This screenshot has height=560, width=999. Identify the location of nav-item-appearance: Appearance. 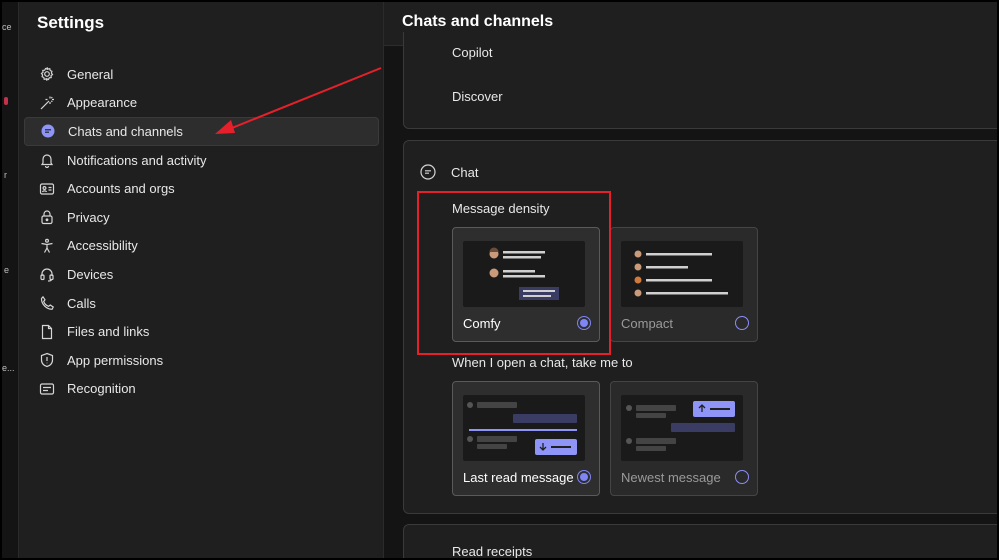
(201, 103).